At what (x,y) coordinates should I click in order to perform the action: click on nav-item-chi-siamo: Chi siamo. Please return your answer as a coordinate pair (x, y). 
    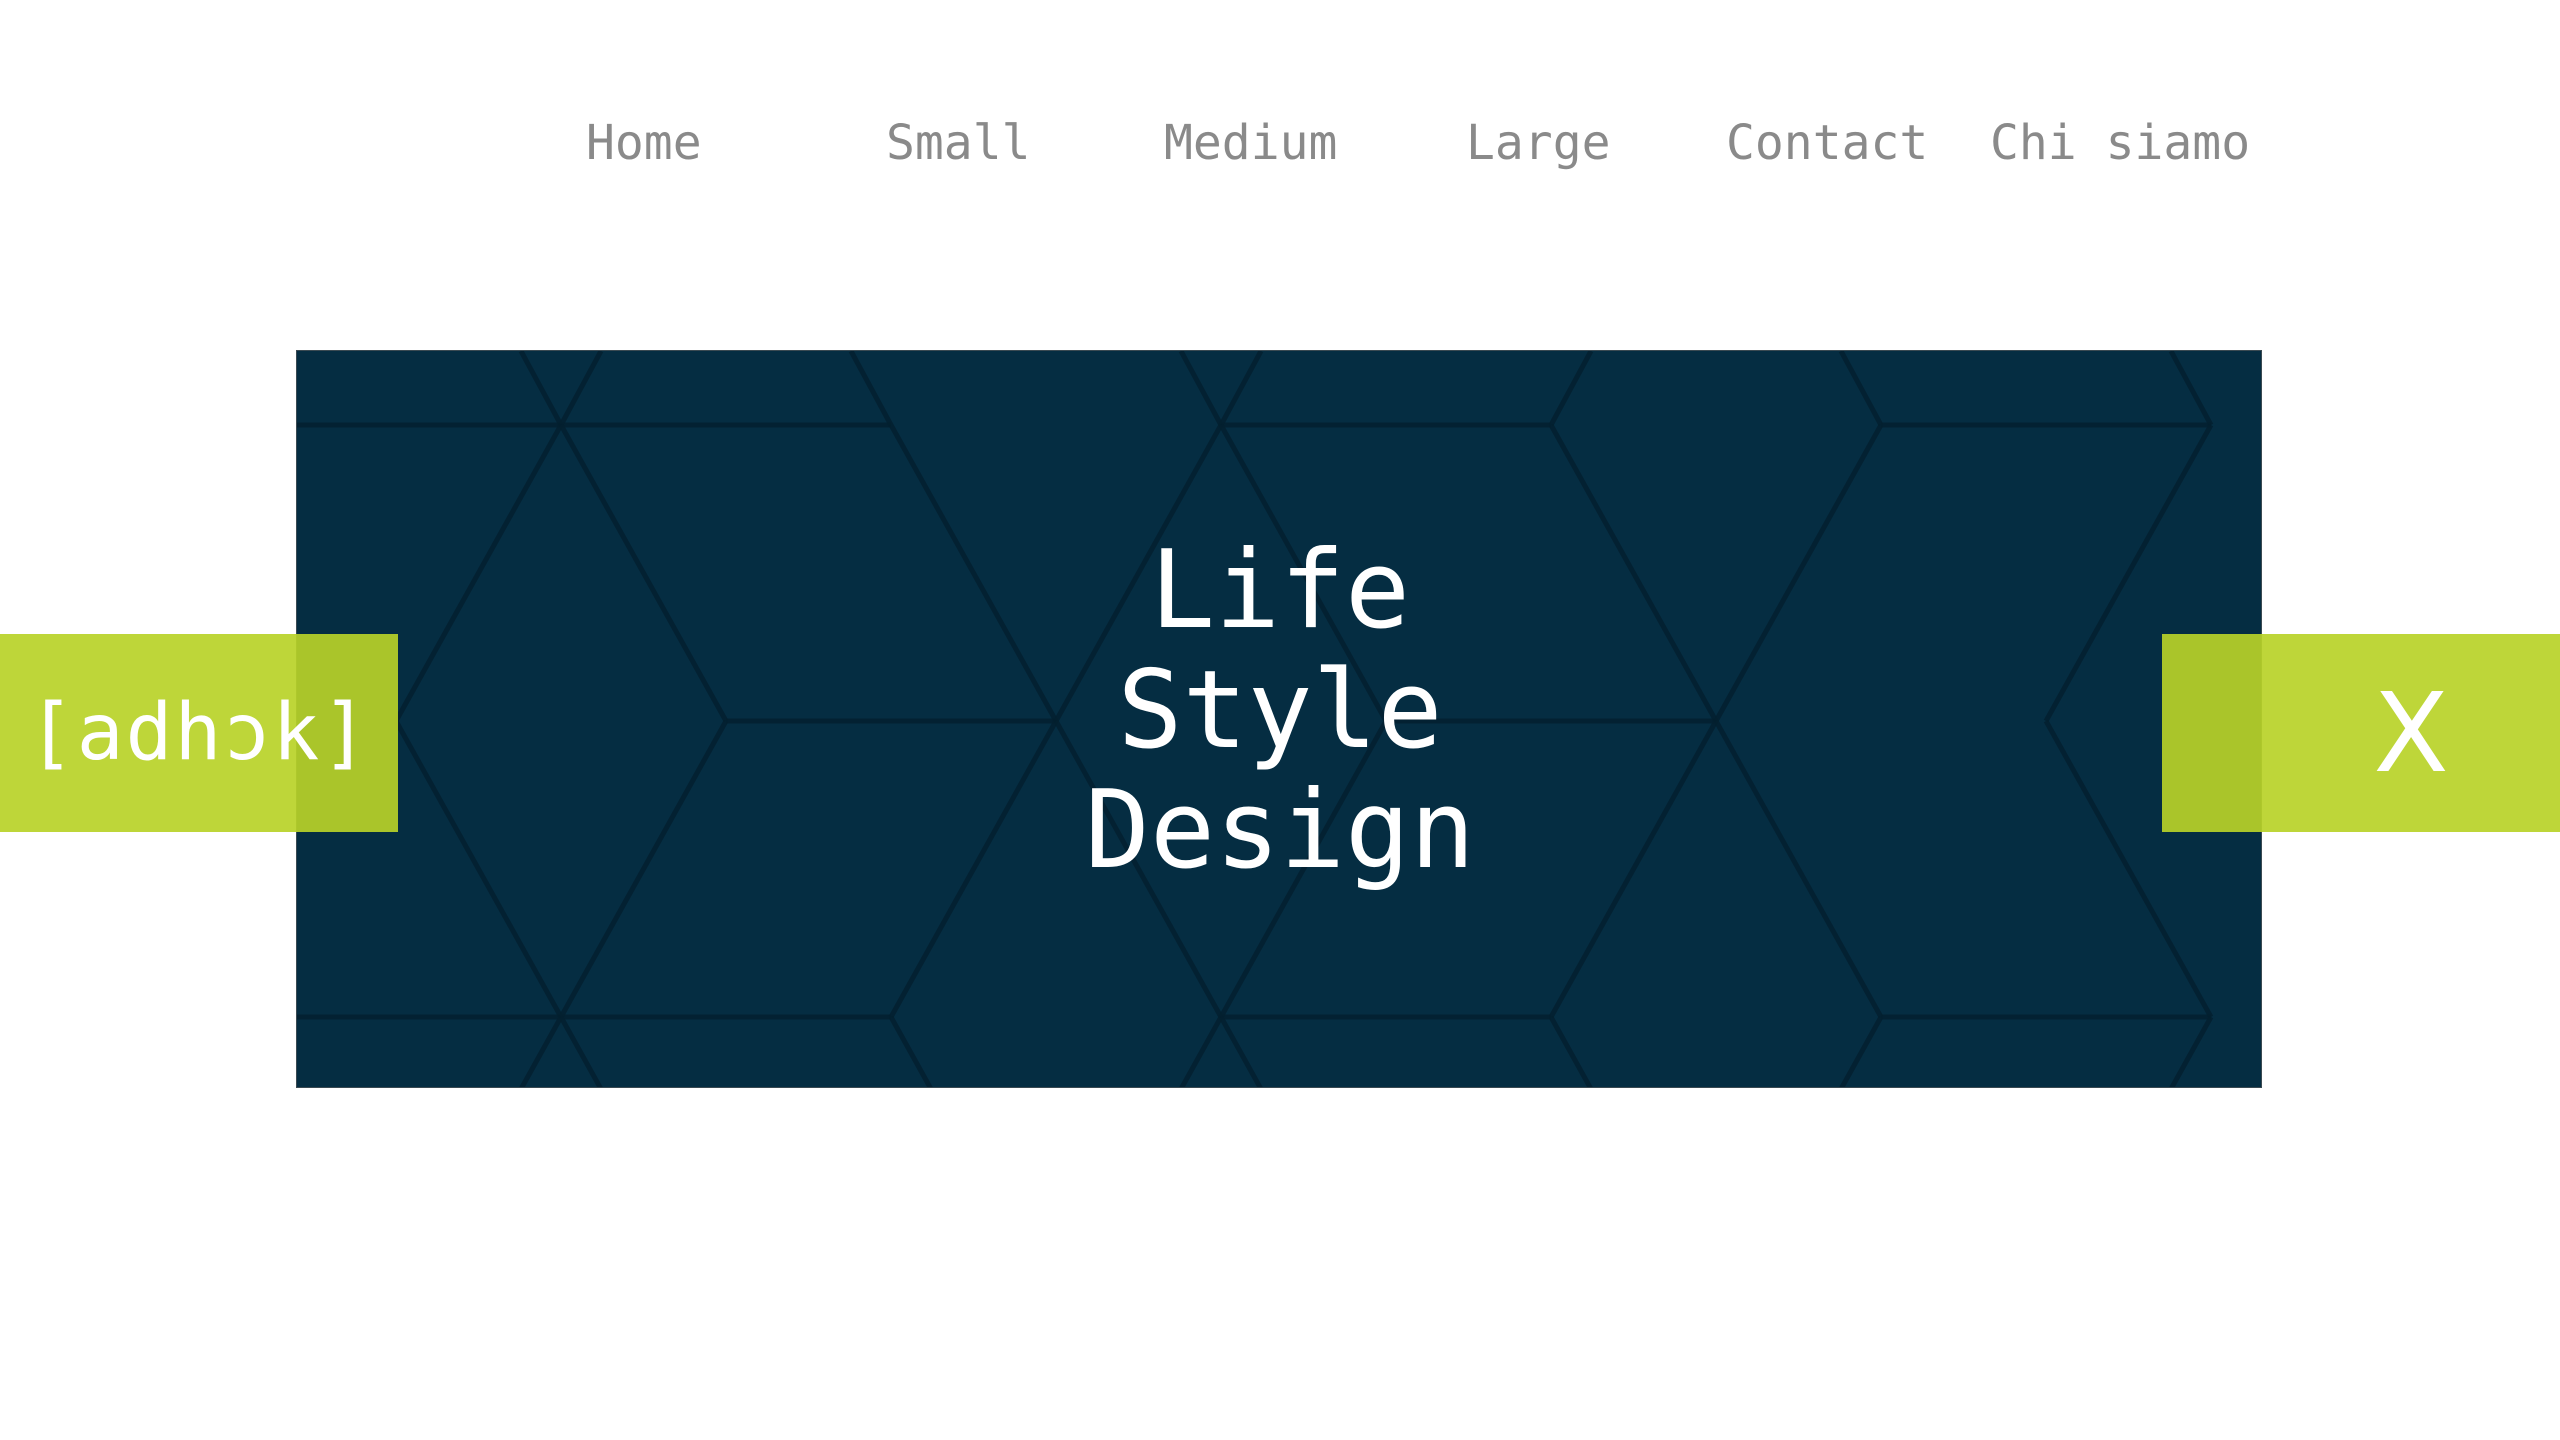
    Looking at the image, I should click on (2120, 143).